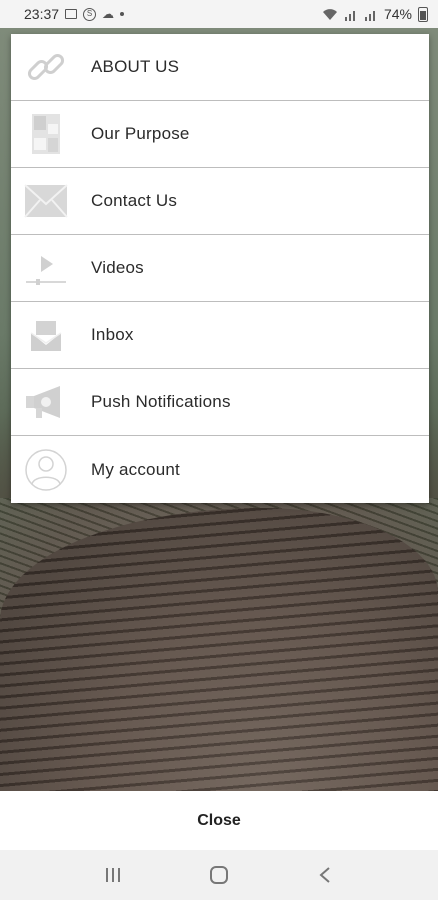 The height and width of the screenshot is (900, 438). I want to click on menu-item-inbox: Inbox, so click(220, 335).